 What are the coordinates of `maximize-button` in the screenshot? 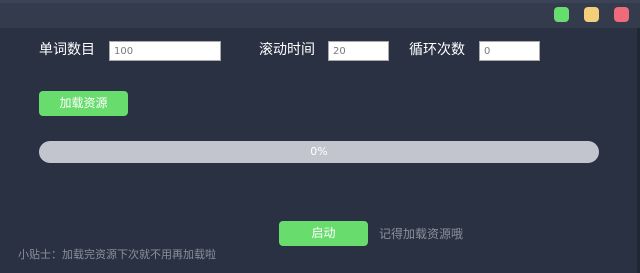 It's located at (591, 14).